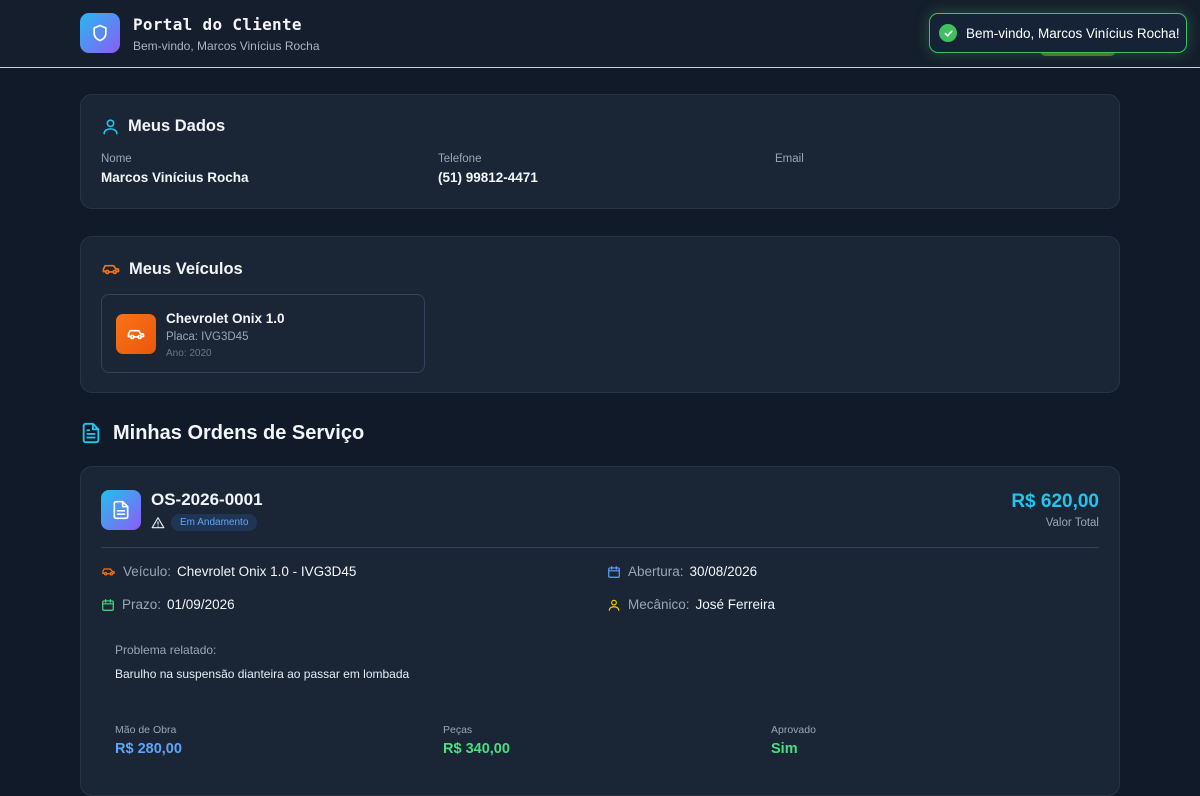 The width and height of the screenshot is (1200, 796). What do you see at coordinates (146, 730) in the screenshot?
I see `labor-label: Mão de Obra` at bounding box center [146, 730].